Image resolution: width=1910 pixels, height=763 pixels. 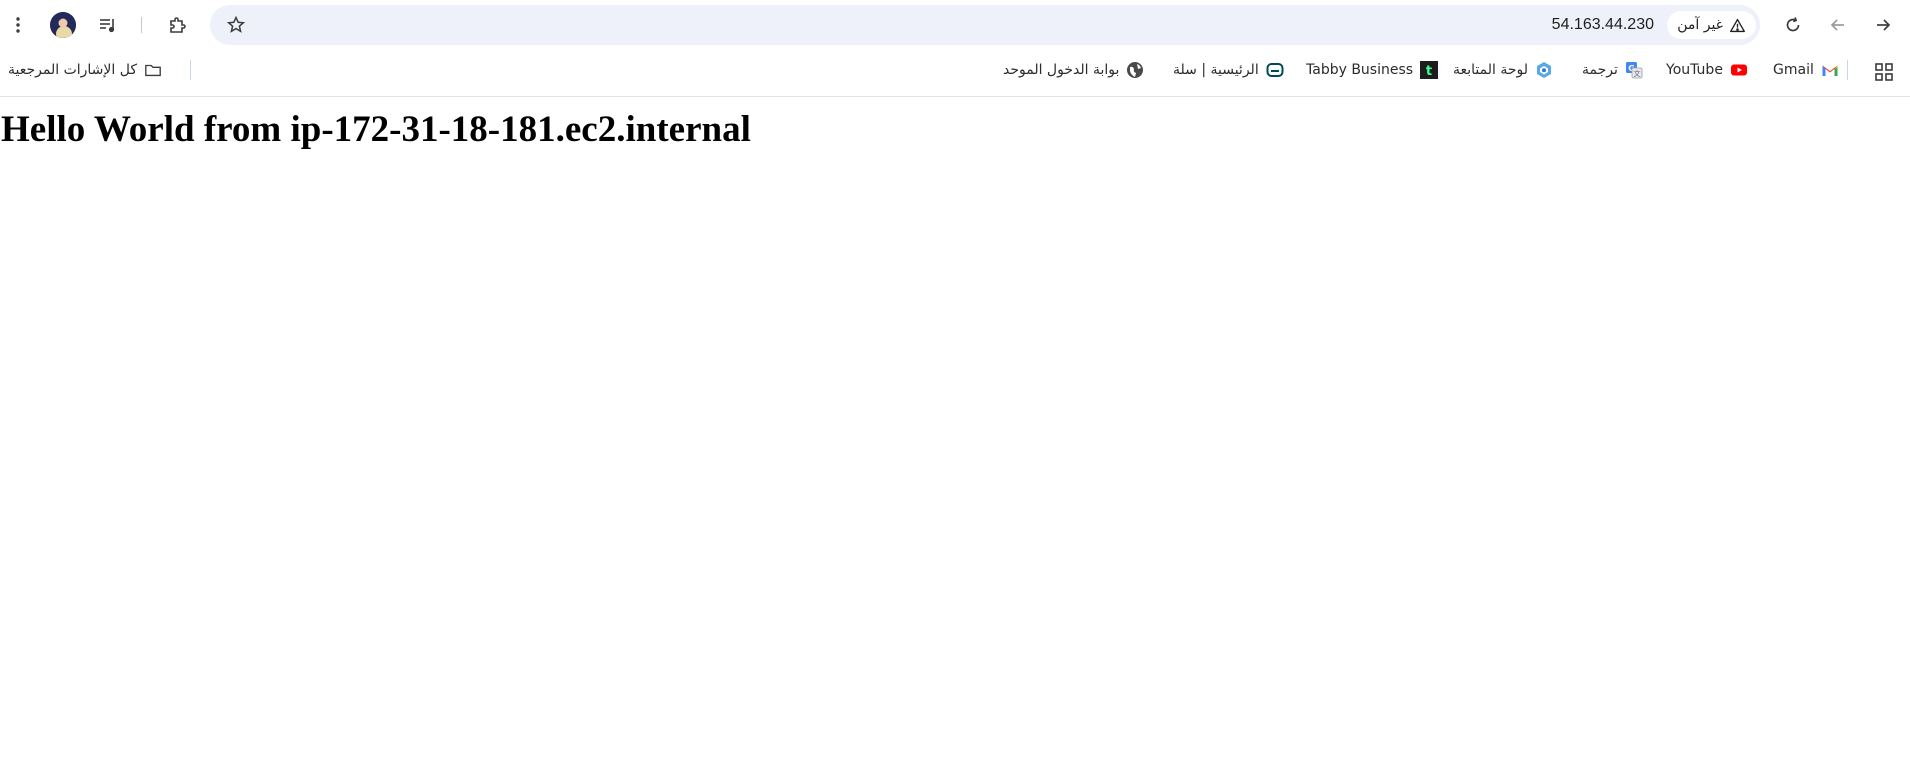 I want to click on security-chip: غير آمن, so click(x=1711, y=25).